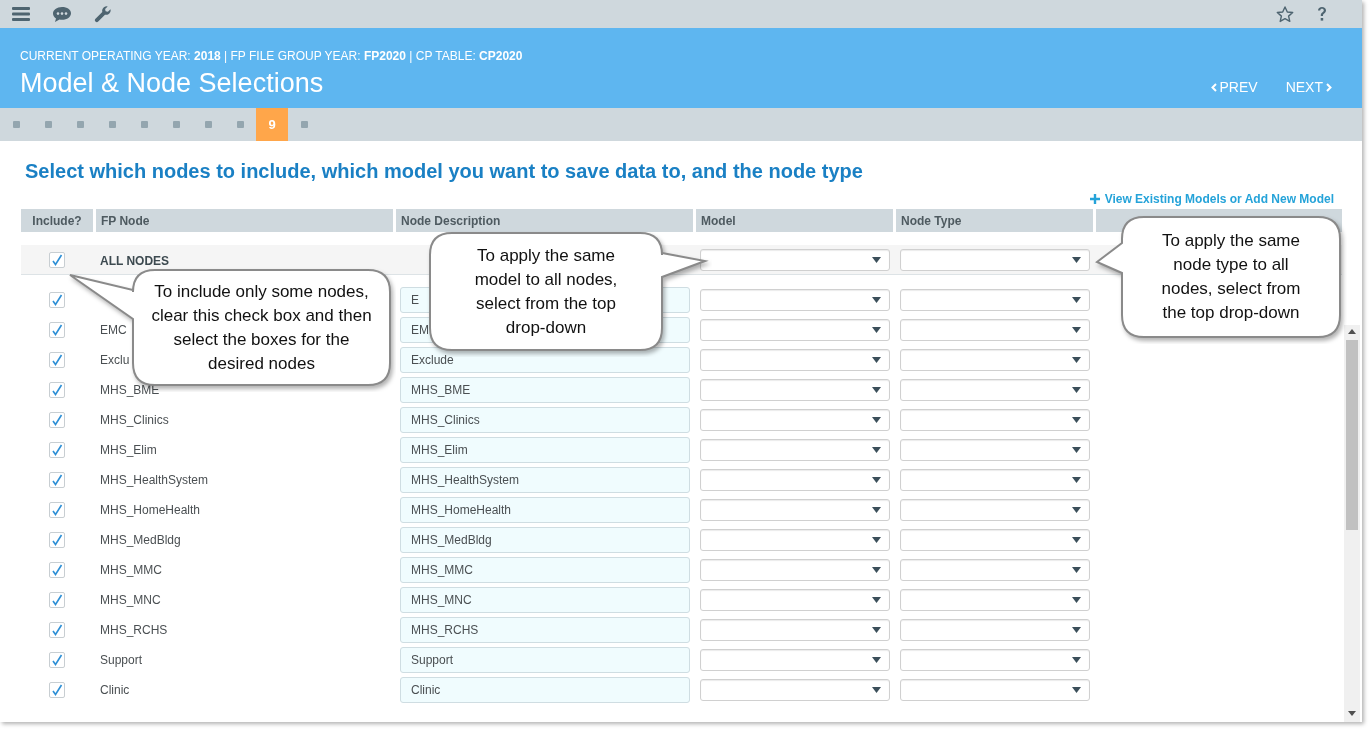 The width and height of the screenshot is (1370, 731). What do you see at coordinates (545, 540) in the screenshot?
I see `description-field: MHS_MedBldg` at bounding box center [545, 540].